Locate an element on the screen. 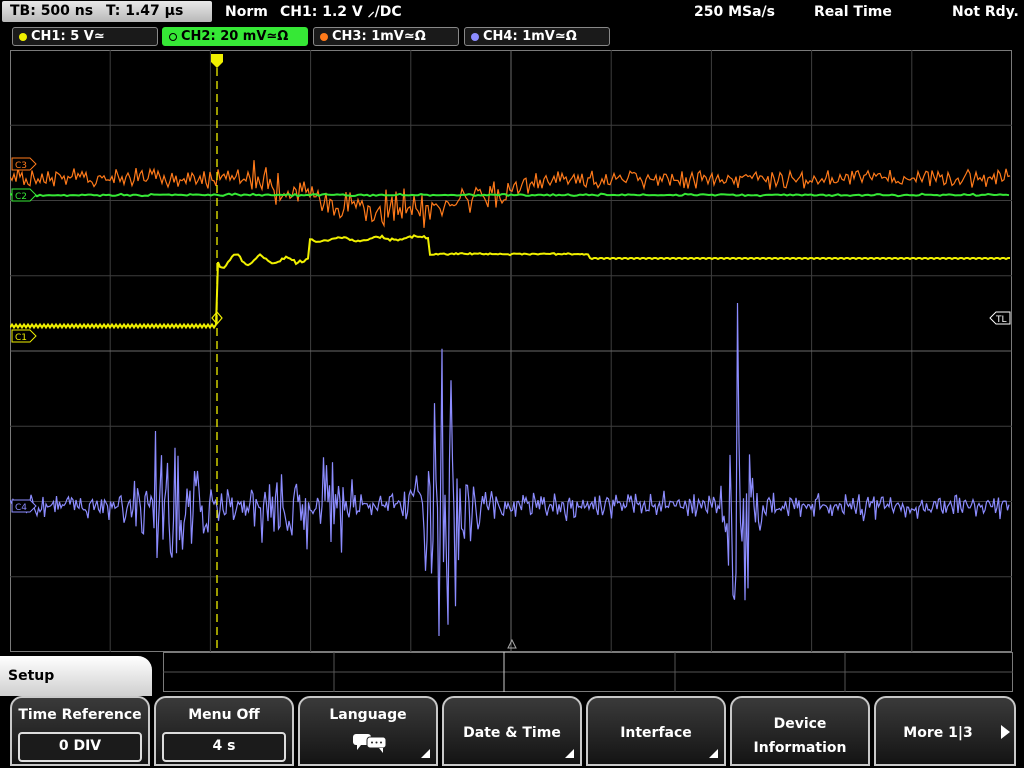 This screenshot has width=1024, height=768. softkey-label: Menu Off is located at coordinates (224, 715).